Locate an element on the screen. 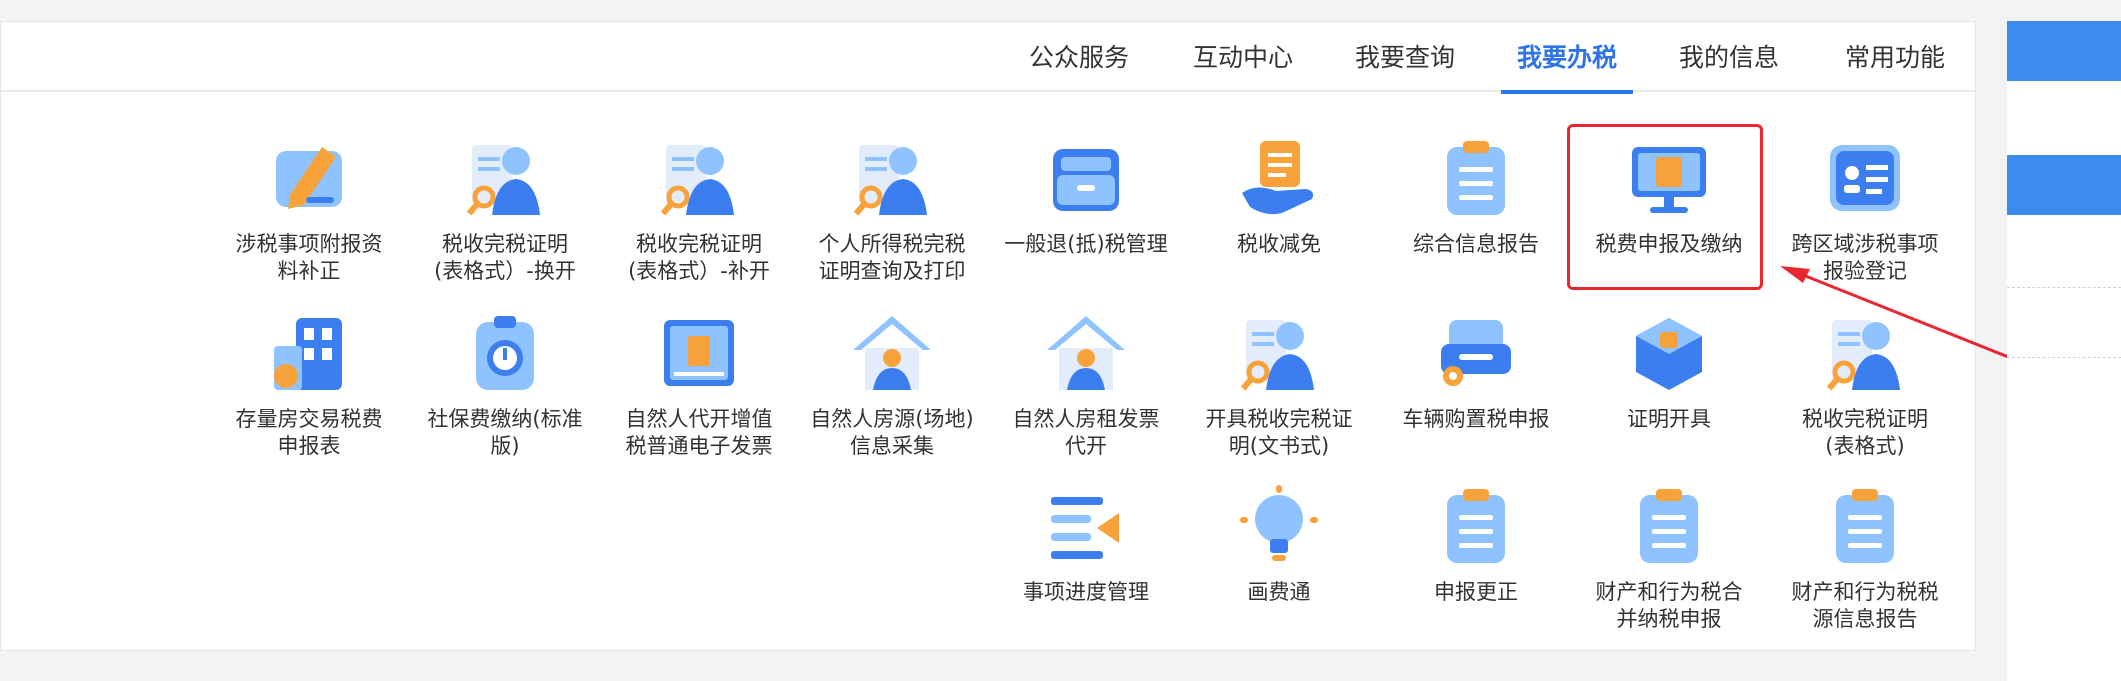 This screenshot has height=681, width=2121. annotation-arrow is located at coordinates (1950, 335).